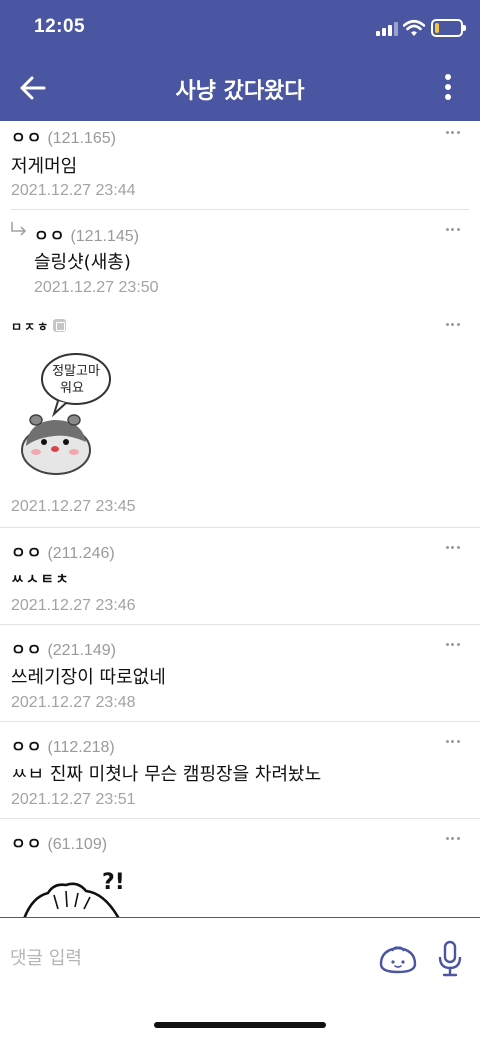 This screenshot has height=1039, width=480. Describe the element at coordinates (31, 327) in the screenshot. I see `author-nickname: ㅁㅈㅎ` at that location.